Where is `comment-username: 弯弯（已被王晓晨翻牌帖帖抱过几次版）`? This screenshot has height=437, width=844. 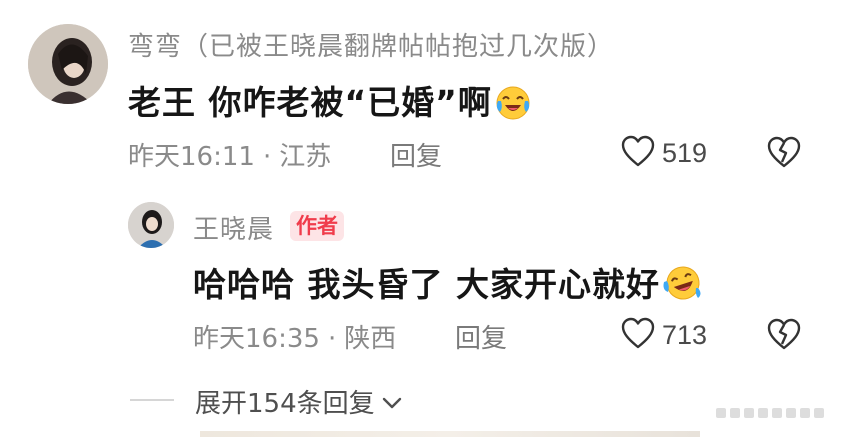
comment-username: 弯弯（已被王晓晨翻牌帖帖抱过几次版） is located at coordinates (371, 44).